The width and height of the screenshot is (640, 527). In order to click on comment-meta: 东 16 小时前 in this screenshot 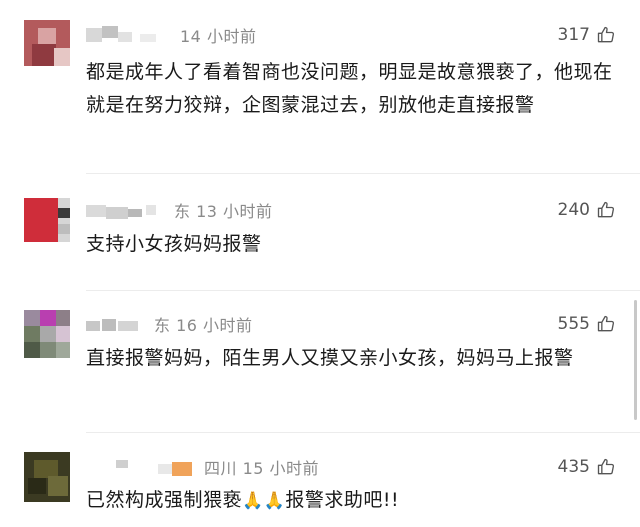, I will do `click(169, 324)`.